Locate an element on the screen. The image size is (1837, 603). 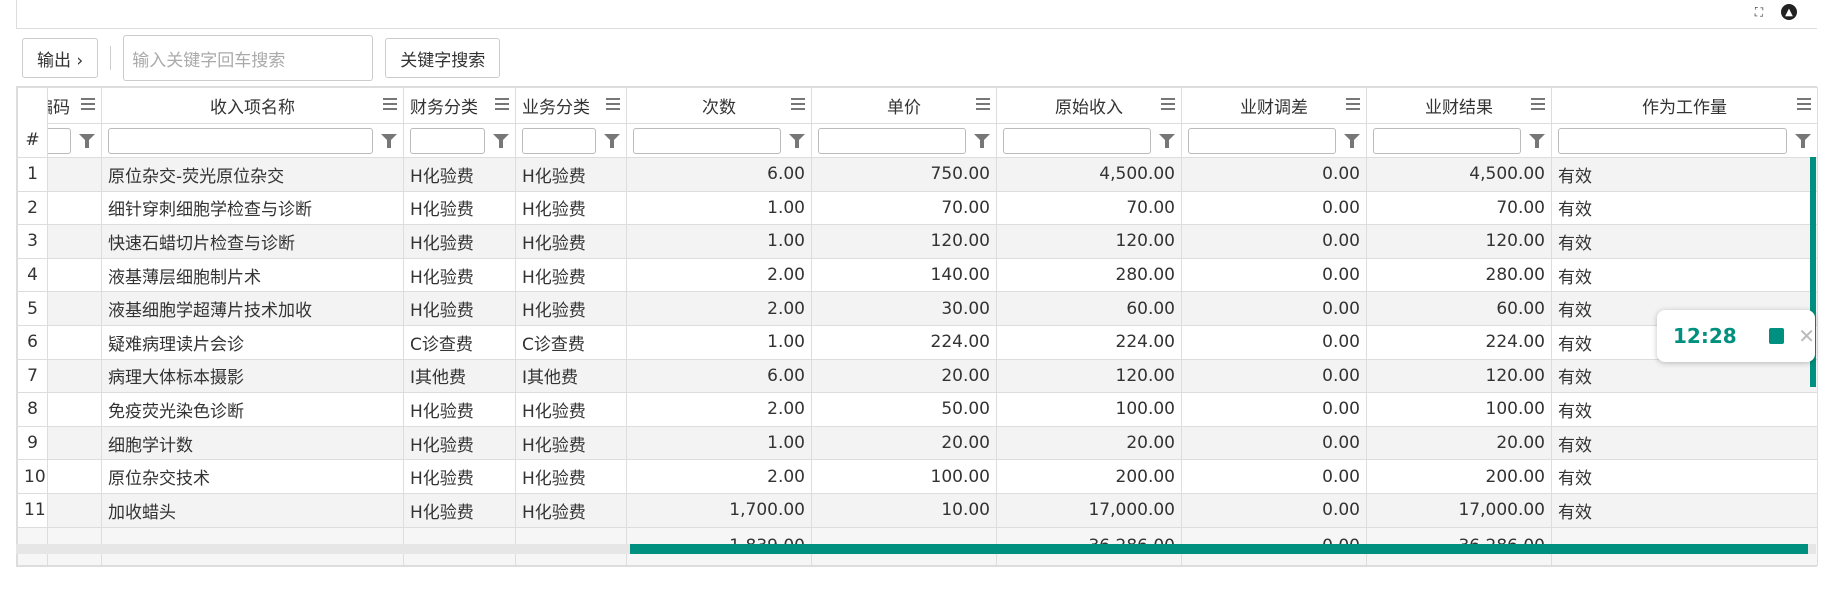
col-header-finance-category: 财务分类 is located at coordinates (459, 105).